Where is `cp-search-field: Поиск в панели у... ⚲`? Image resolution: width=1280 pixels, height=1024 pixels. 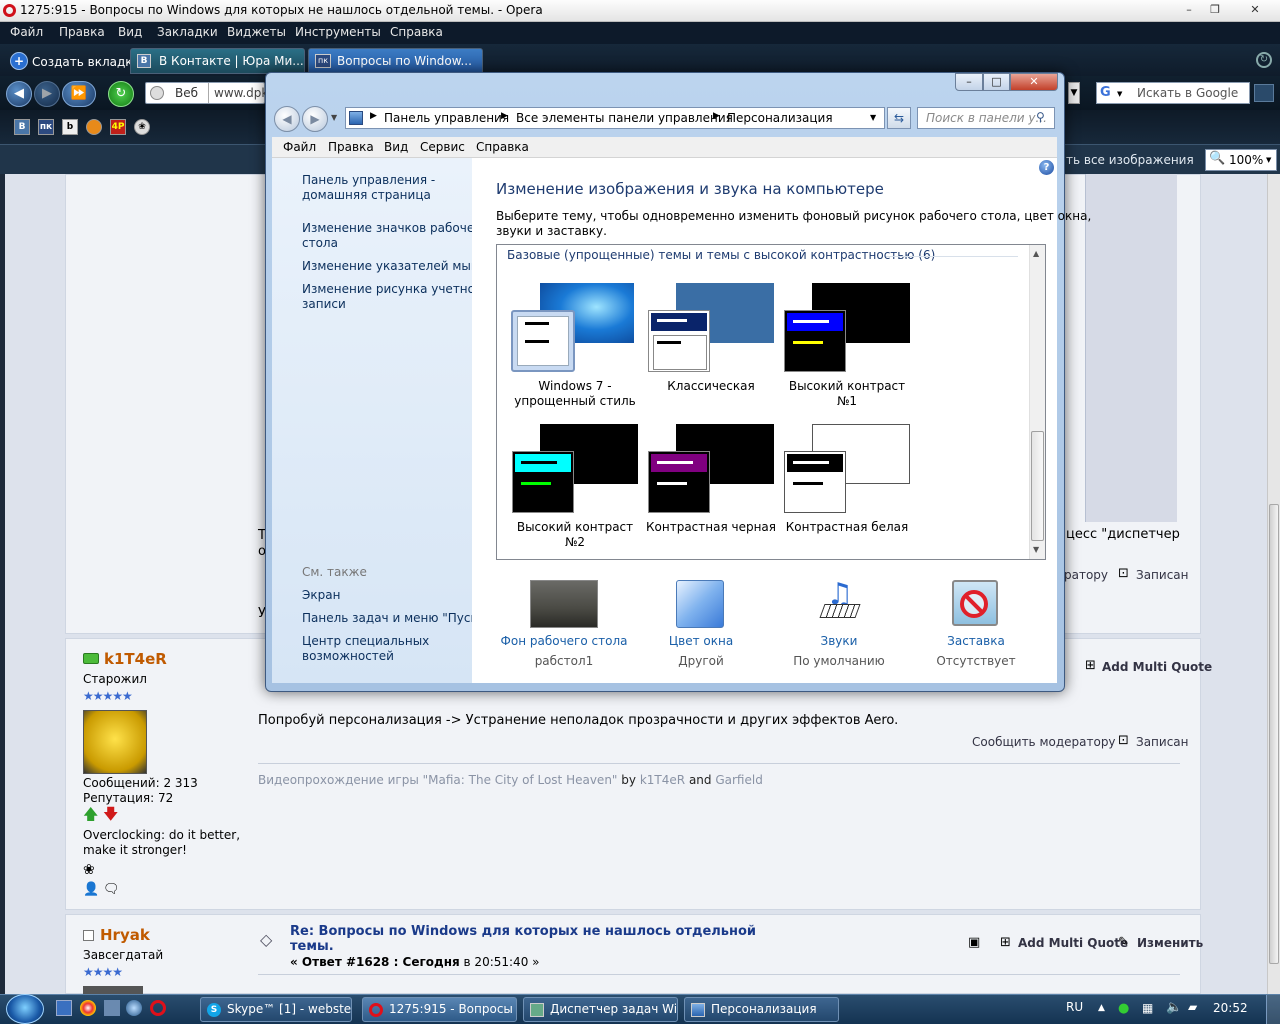
cp-search-field: Поиск в панели у... ⚲ is located at coordinates (986, 118).